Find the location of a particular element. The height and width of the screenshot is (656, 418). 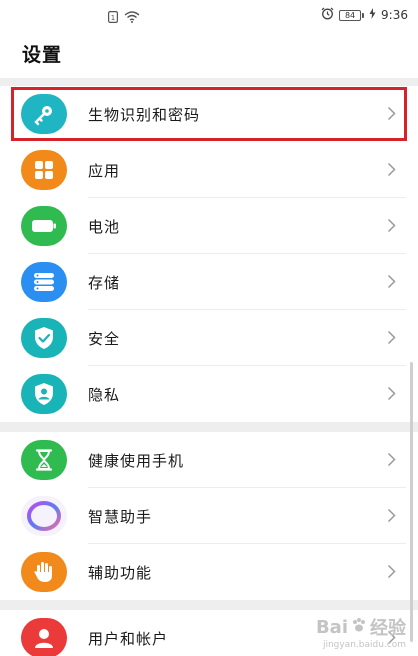

page-title: 设置 is located at coordinates (42, 55).